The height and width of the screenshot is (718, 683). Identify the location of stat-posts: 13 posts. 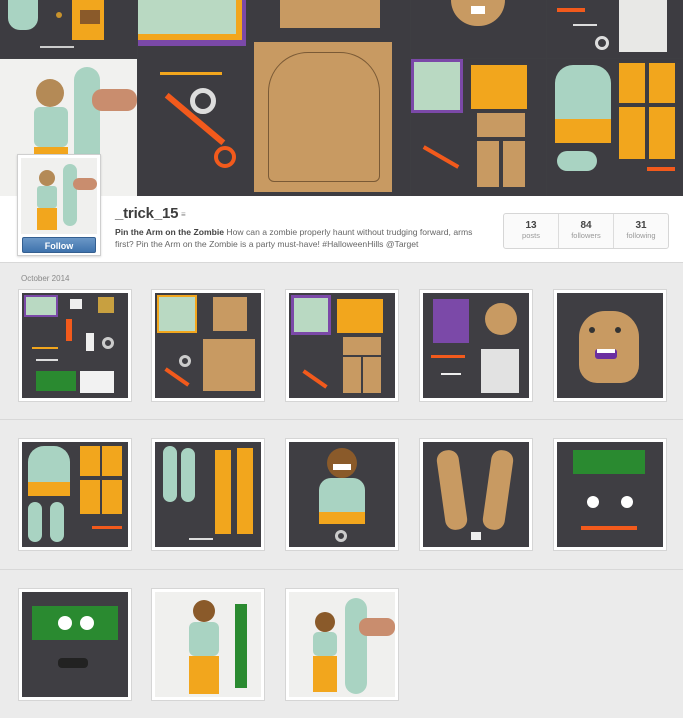
(531, 231).